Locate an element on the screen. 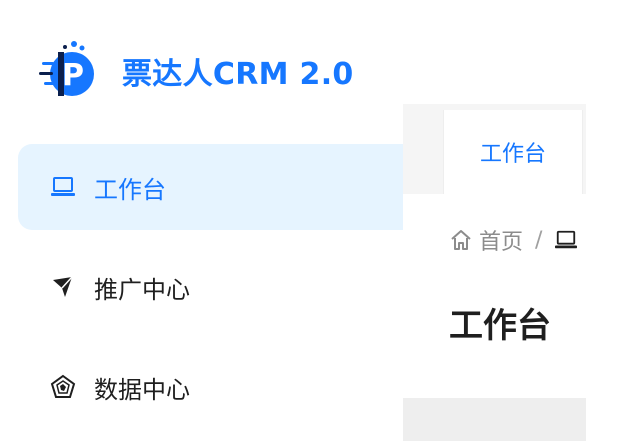 The height and width of the screenshot is (441, 622). logo-letter: P is located at coordinates (73, 75).